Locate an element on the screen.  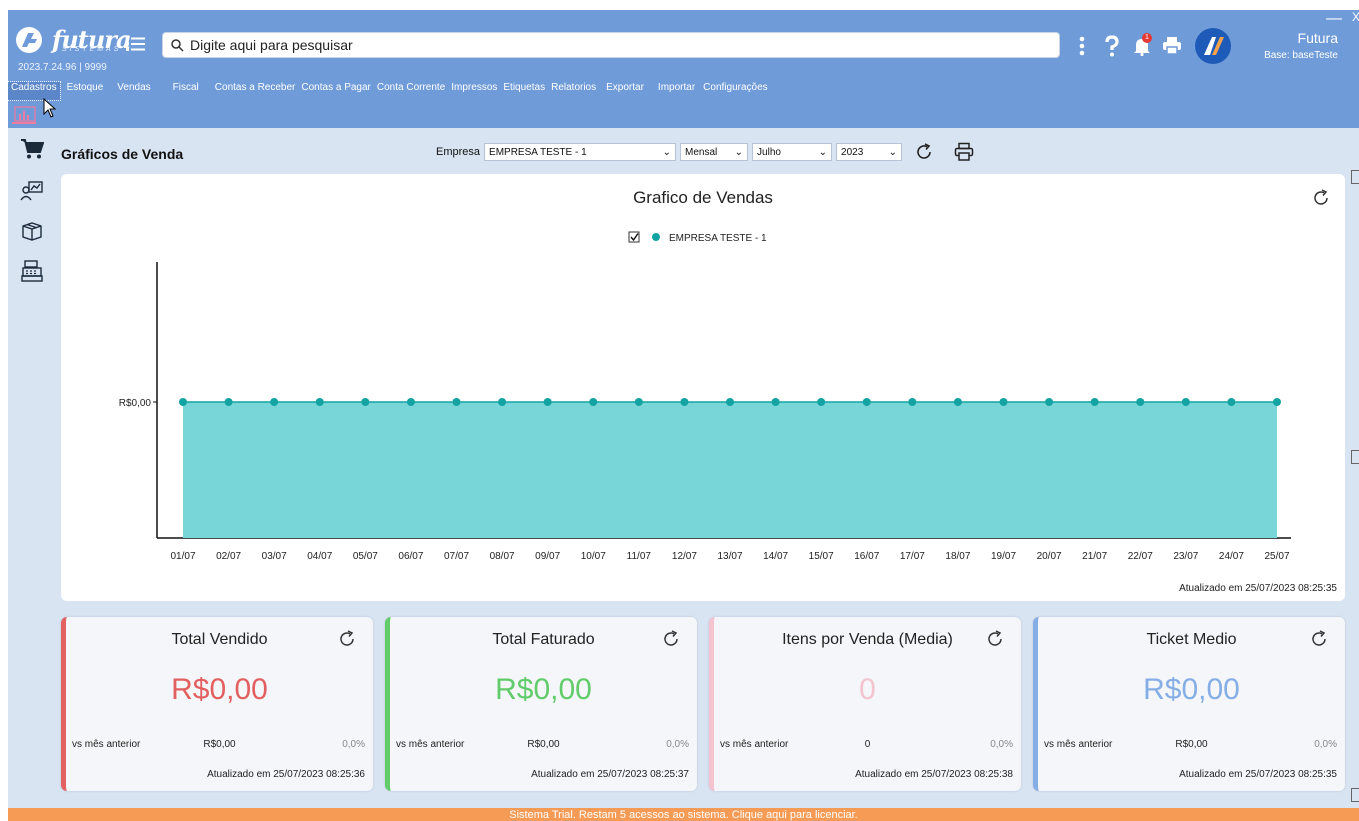
minimize-button: — is located at coordinates (1334, 19).